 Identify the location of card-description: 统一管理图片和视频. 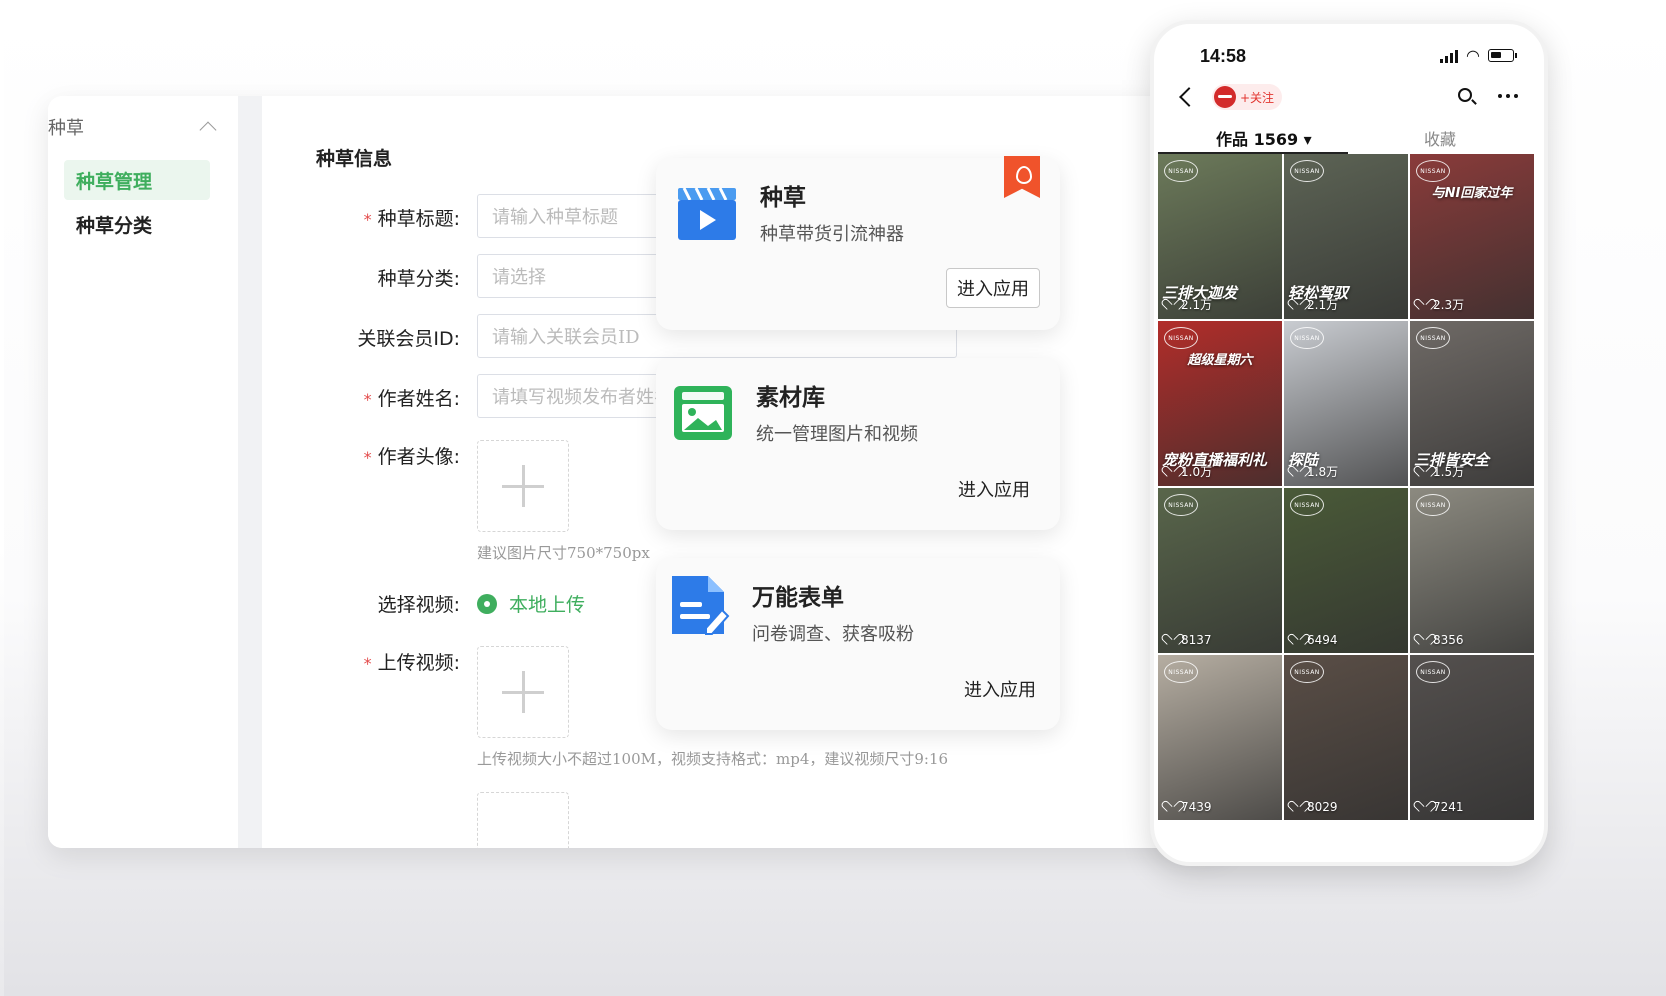
(837, 434).